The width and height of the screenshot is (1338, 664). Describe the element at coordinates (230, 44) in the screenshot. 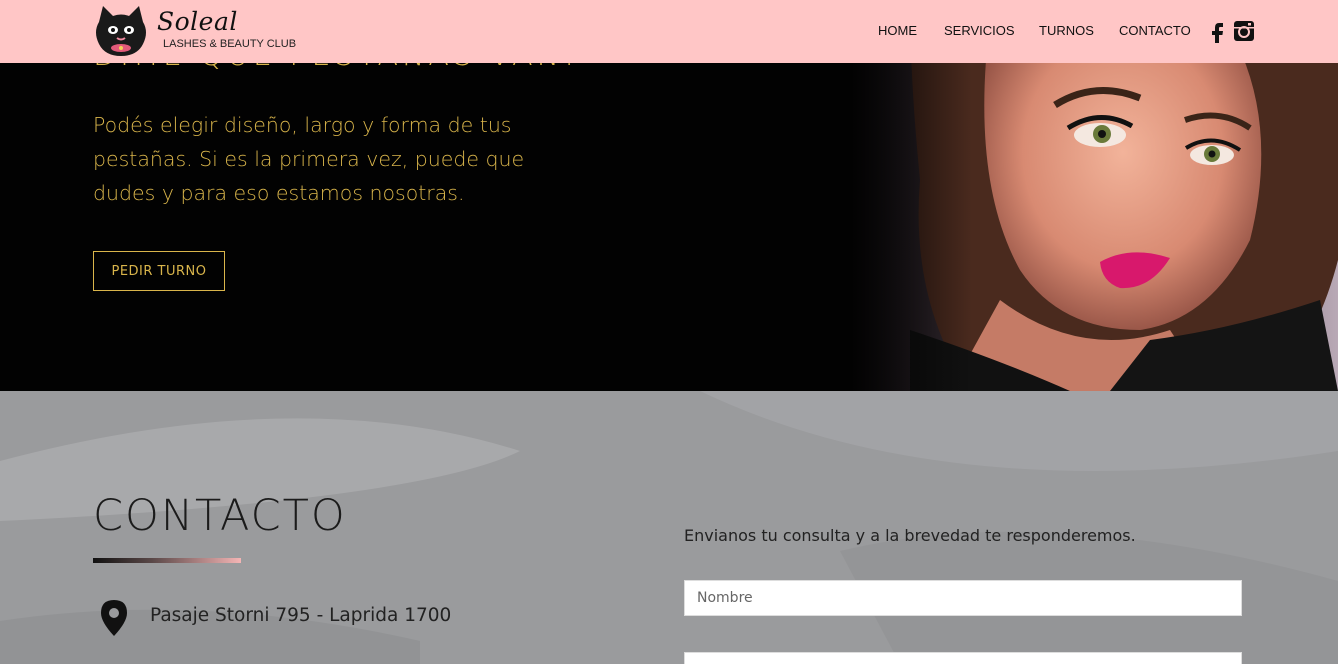

I see `brand-tagline: LASHES & BEAUTY CLUB` at that location.